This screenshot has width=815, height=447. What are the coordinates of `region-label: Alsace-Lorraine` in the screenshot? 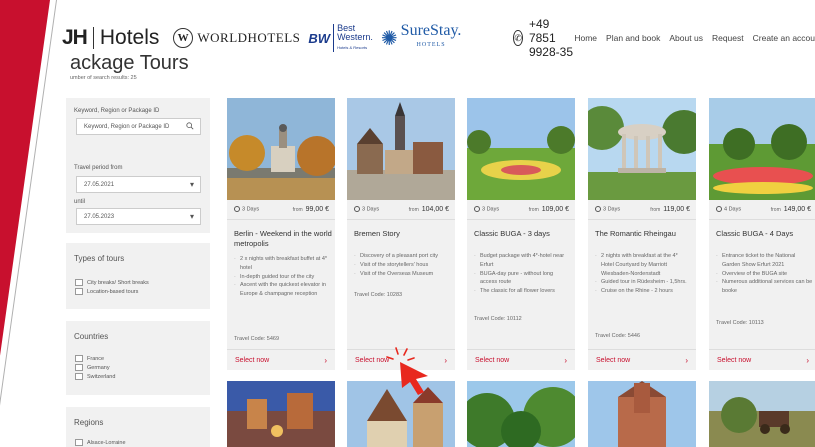 It's located at (106, 442).